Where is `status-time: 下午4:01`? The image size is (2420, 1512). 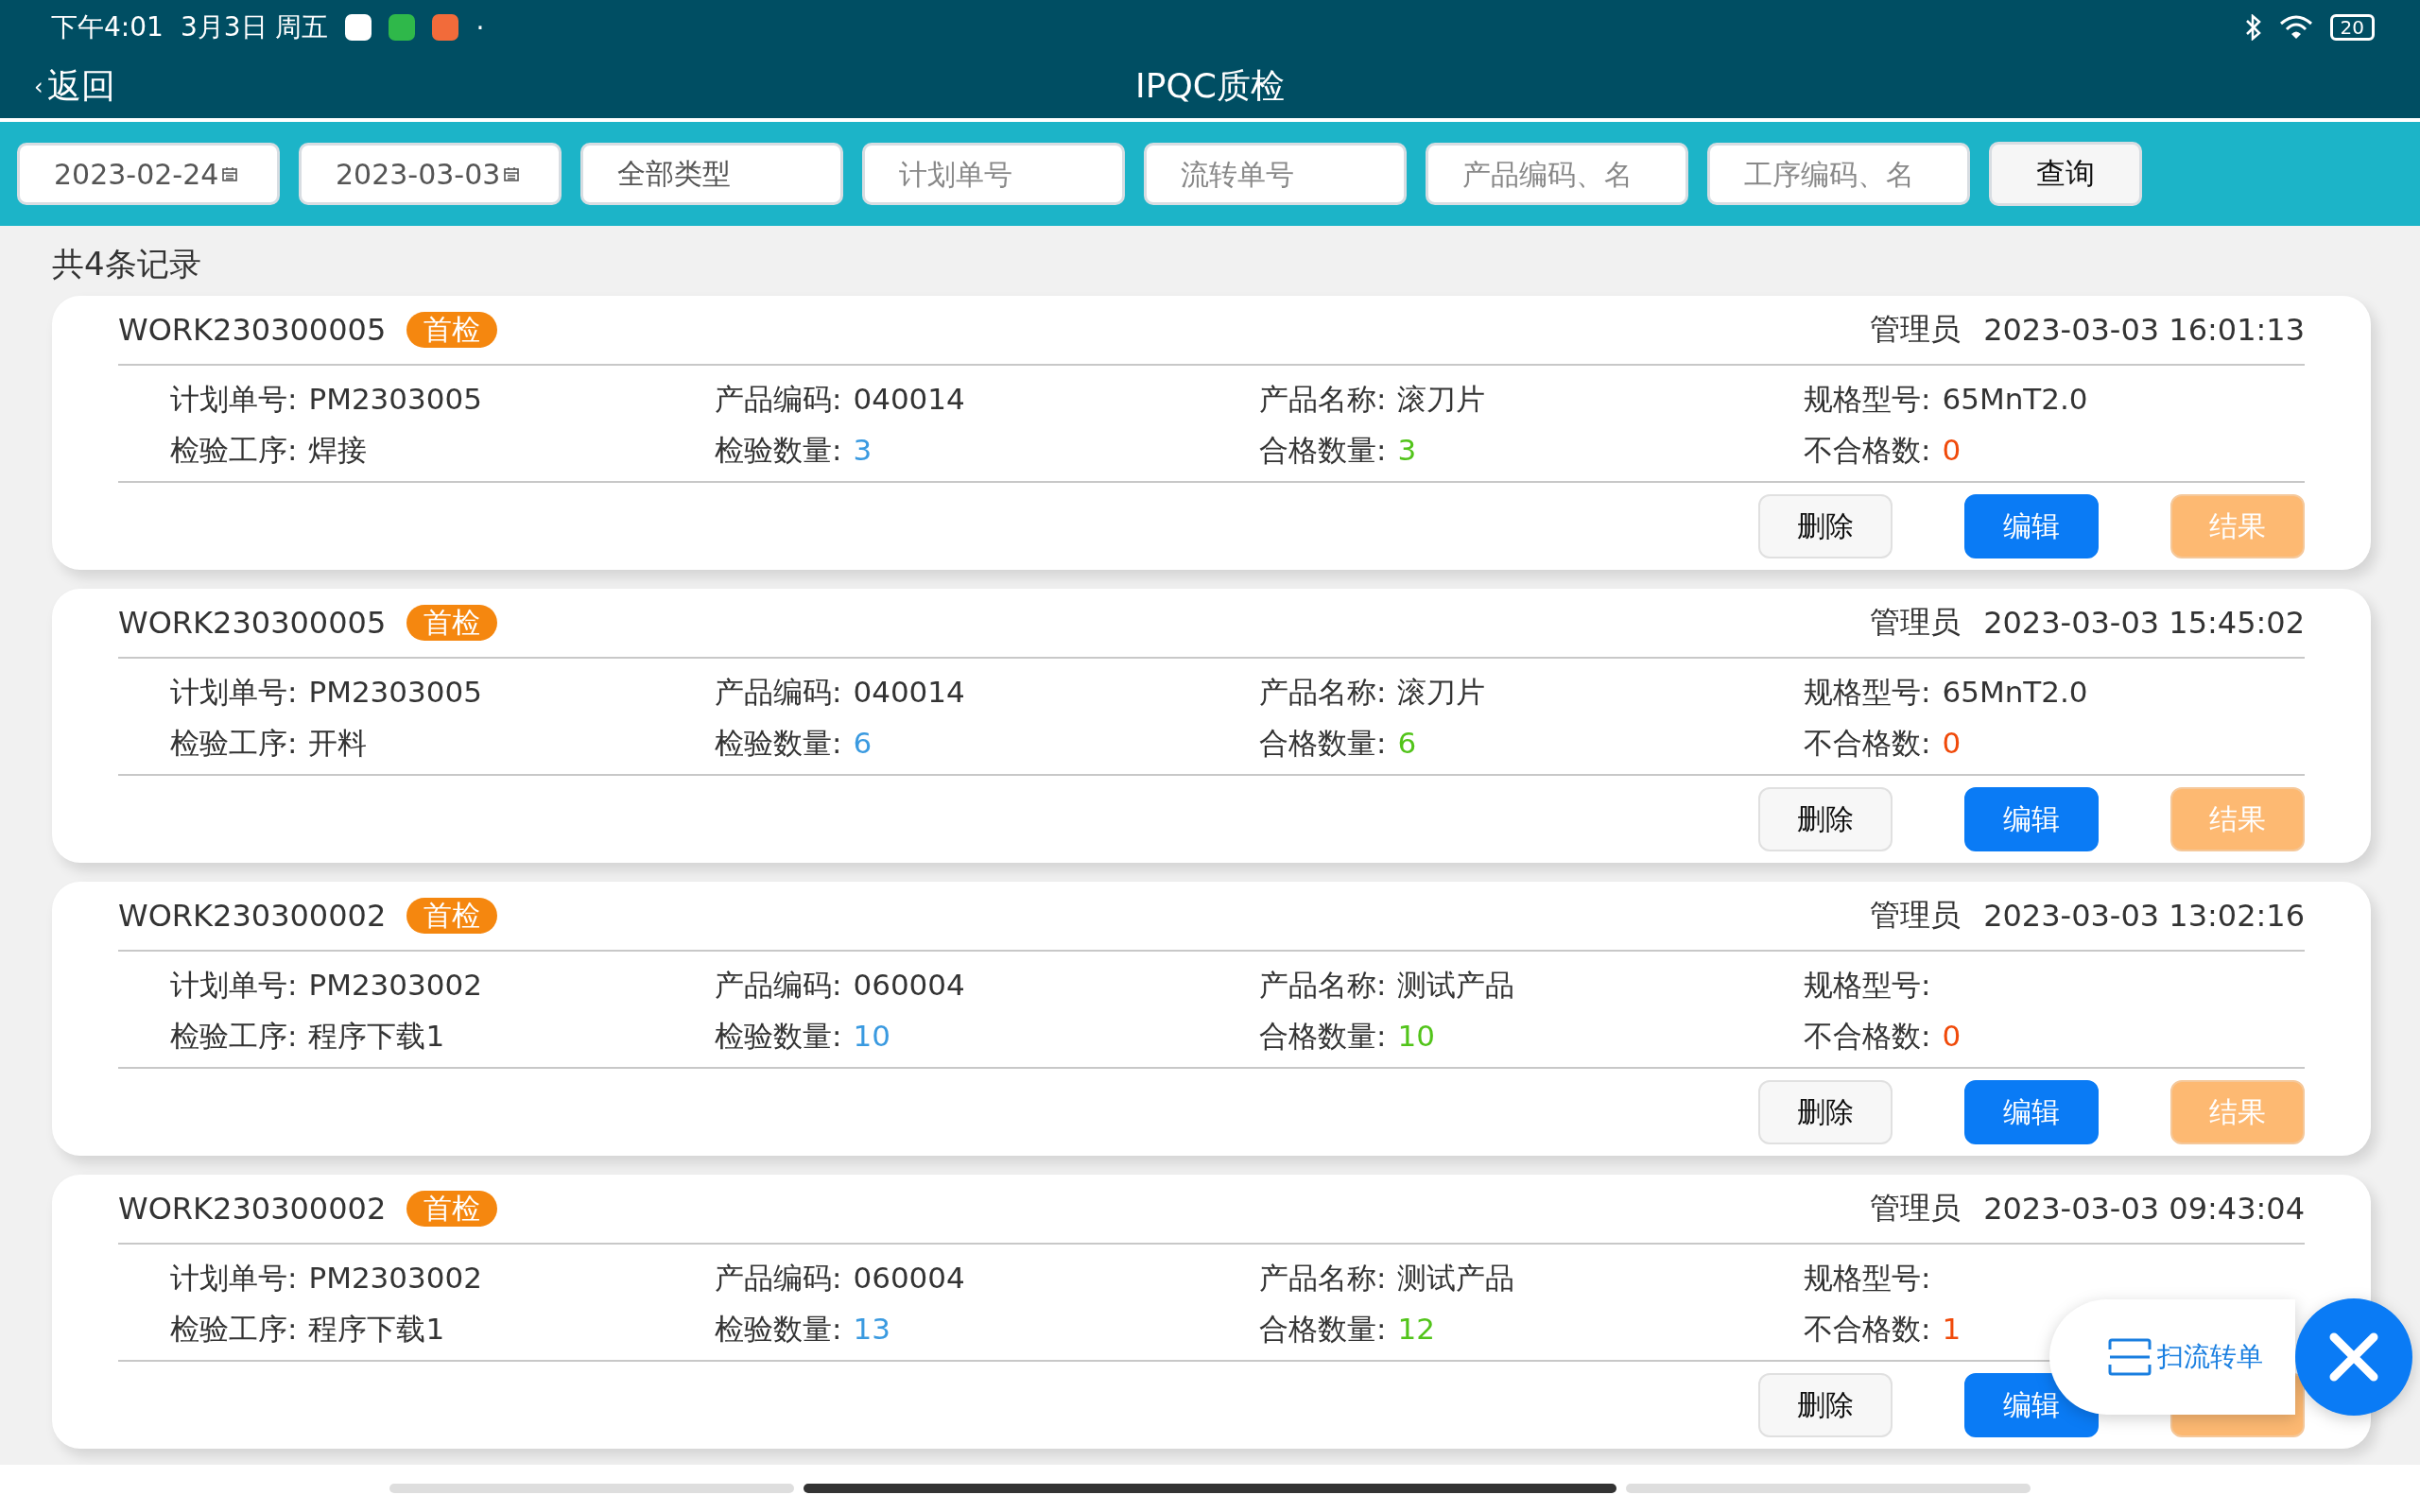
status-time: 下午4:01 is located at coordinates (107, 27).